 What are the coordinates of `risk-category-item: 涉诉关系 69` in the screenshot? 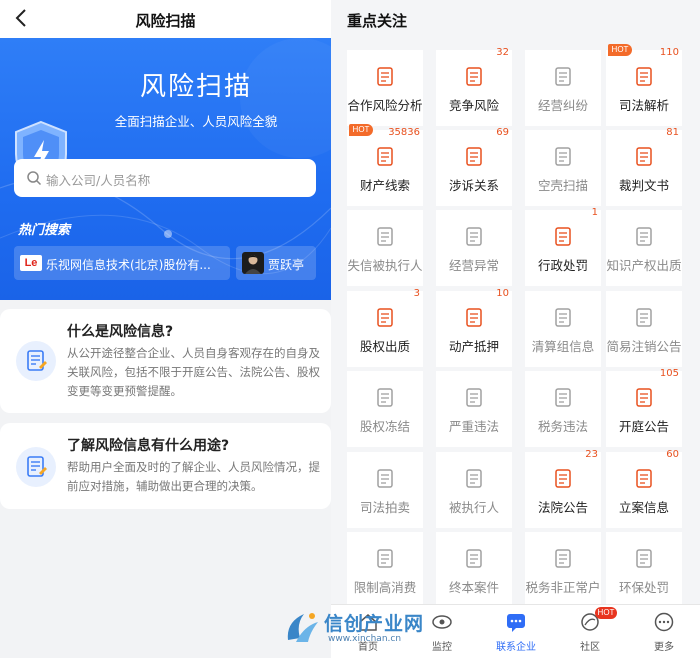 It's located at (474, 166).